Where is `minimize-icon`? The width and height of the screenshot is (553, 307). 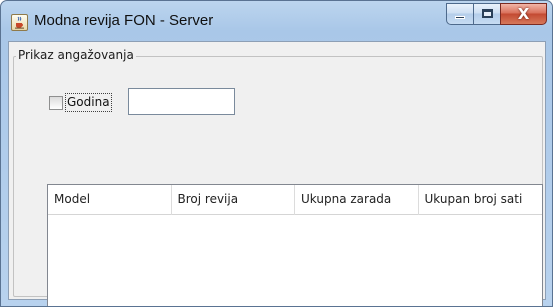
minimize-icon is located at coordinates (460, 17).